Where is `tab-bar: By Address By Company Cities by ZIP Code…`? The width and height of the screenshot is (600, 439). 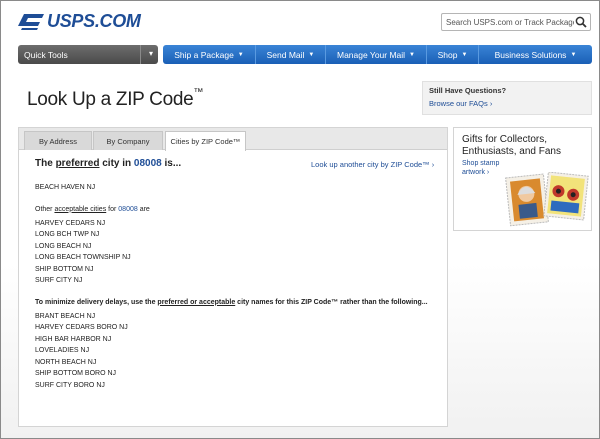 tab-bar: By Address By Company Cities by ZIP Code… is located at coordinates (233, 139).